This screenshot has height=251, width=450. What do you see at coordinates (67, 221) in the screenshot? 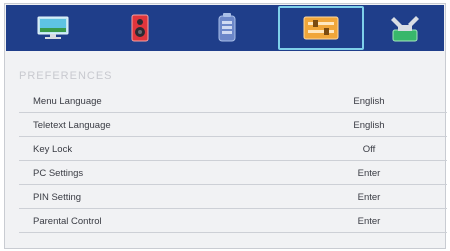
I see `menu-item-label: Parental Control` at bounding box center [67, 221].